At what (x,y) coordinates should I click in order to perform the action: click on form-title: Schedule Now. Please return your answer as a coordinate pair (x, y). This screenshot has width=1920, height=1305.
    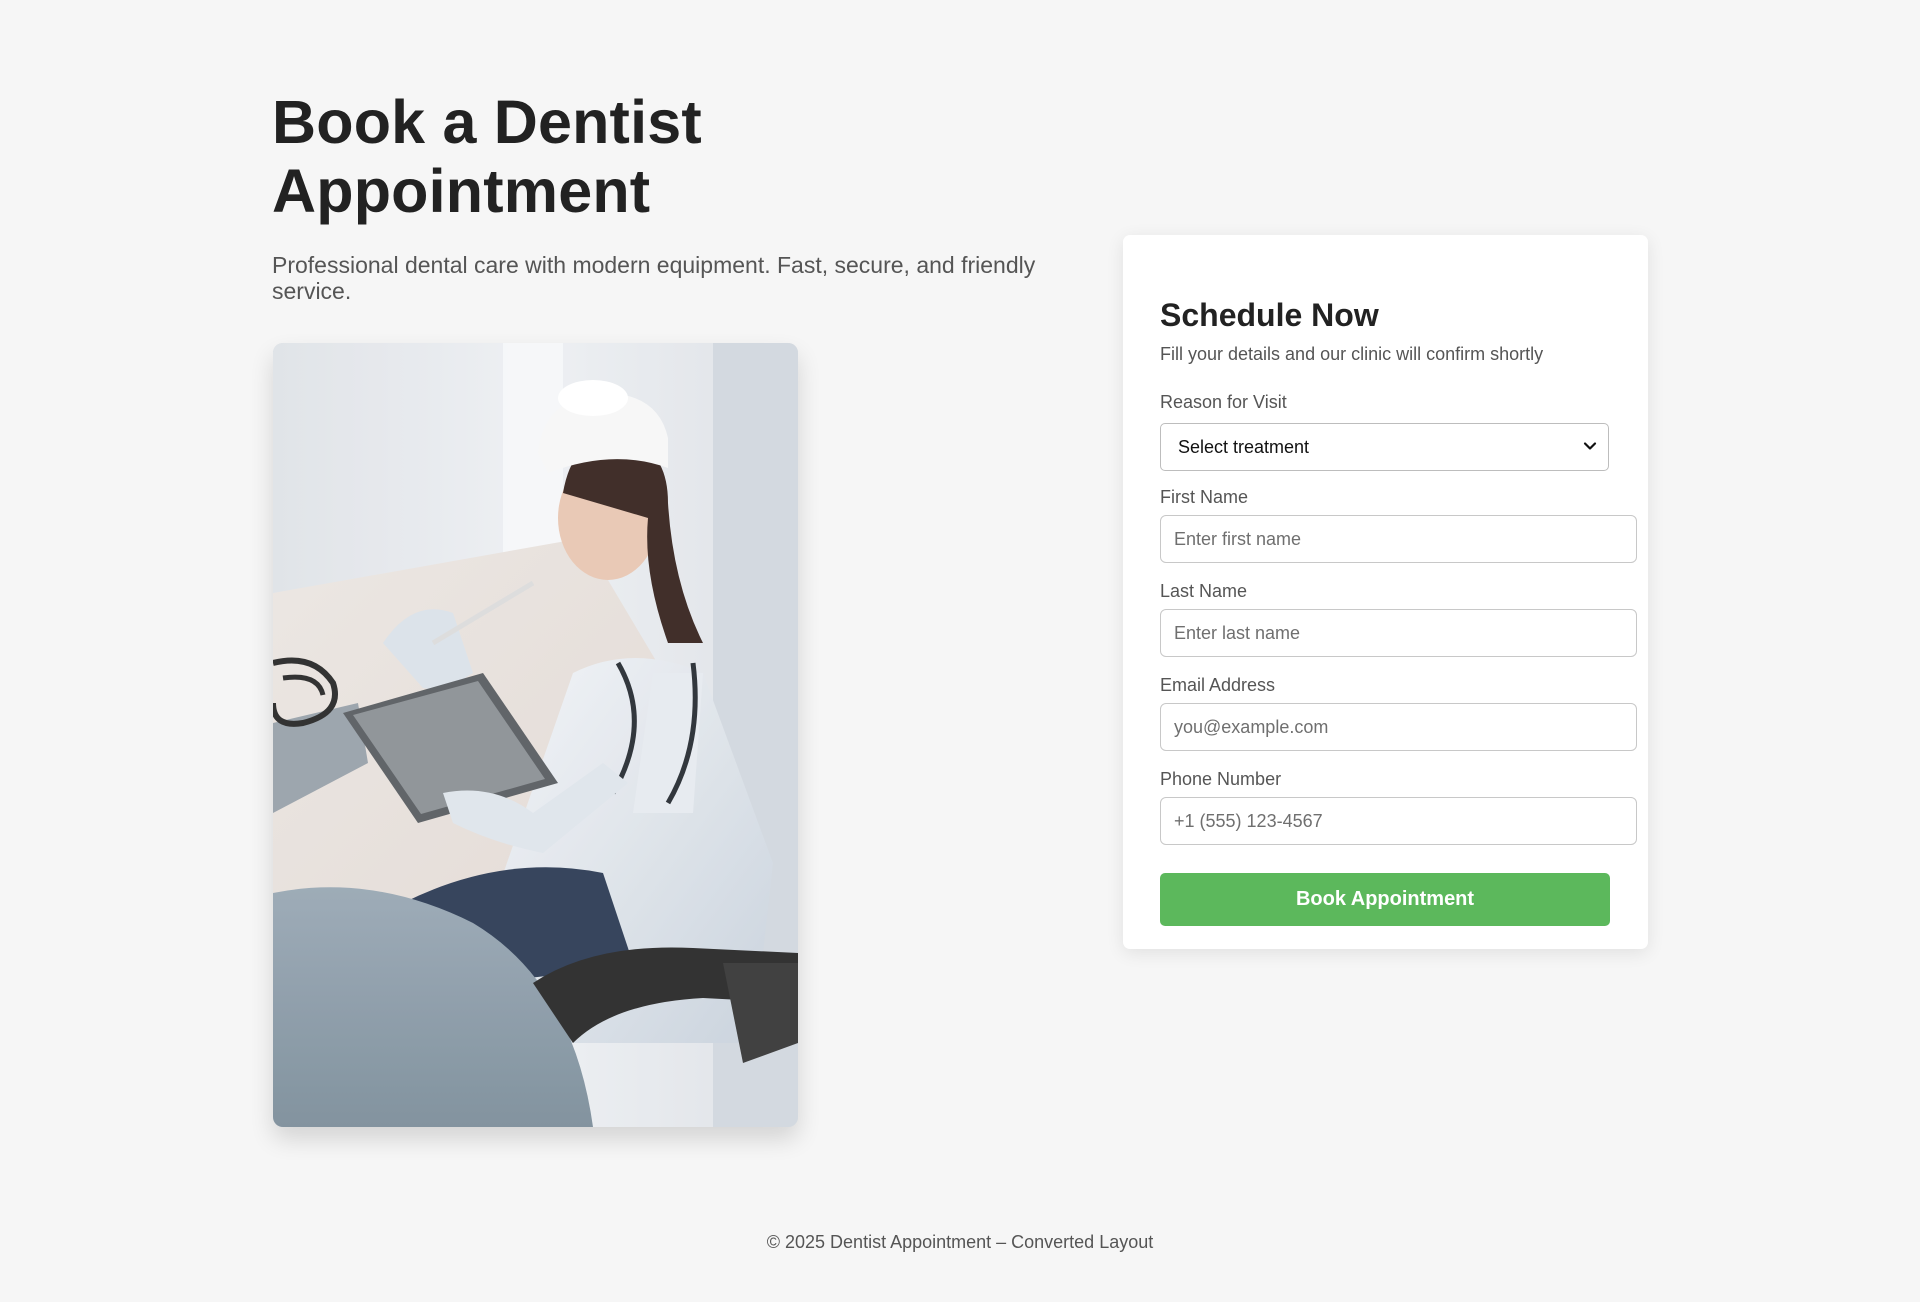
    Looking at the image, I should click on (1269, 315).